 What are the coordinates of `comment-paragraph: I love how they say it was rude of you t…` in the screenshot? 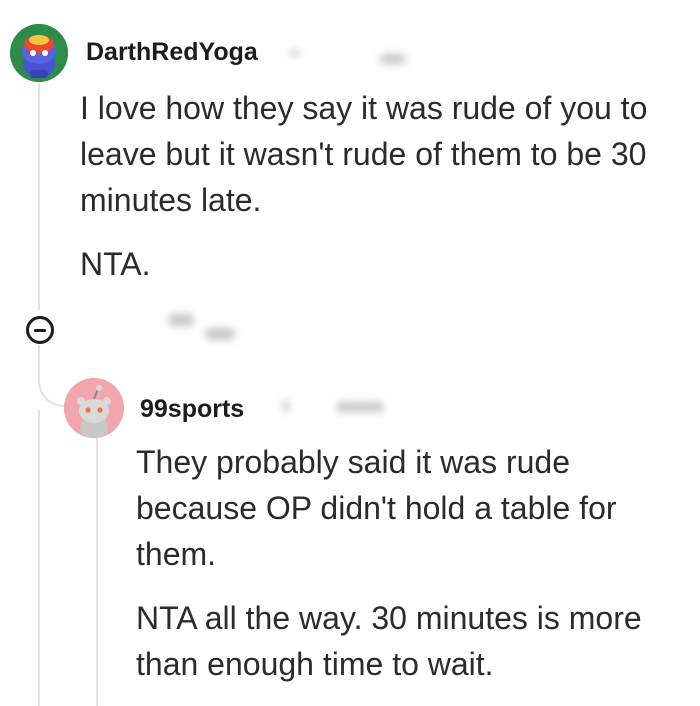 It's located at (364, 154).